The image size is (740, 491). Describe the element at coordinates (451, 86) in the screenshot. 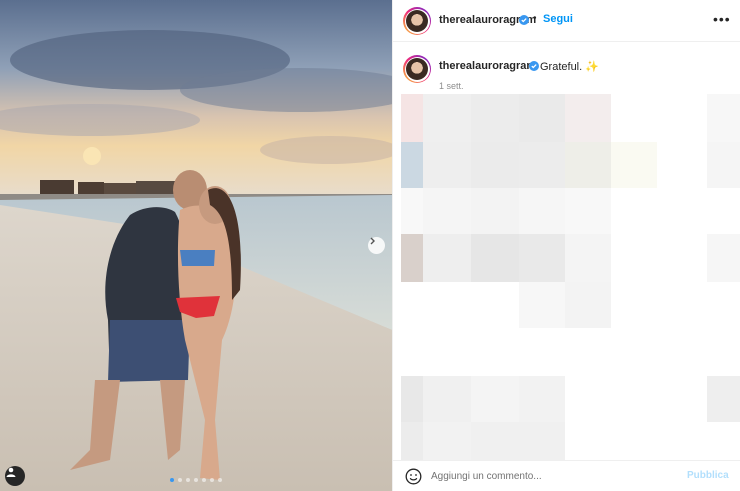

I see `post-timestamp: 1 sett.` at that location.